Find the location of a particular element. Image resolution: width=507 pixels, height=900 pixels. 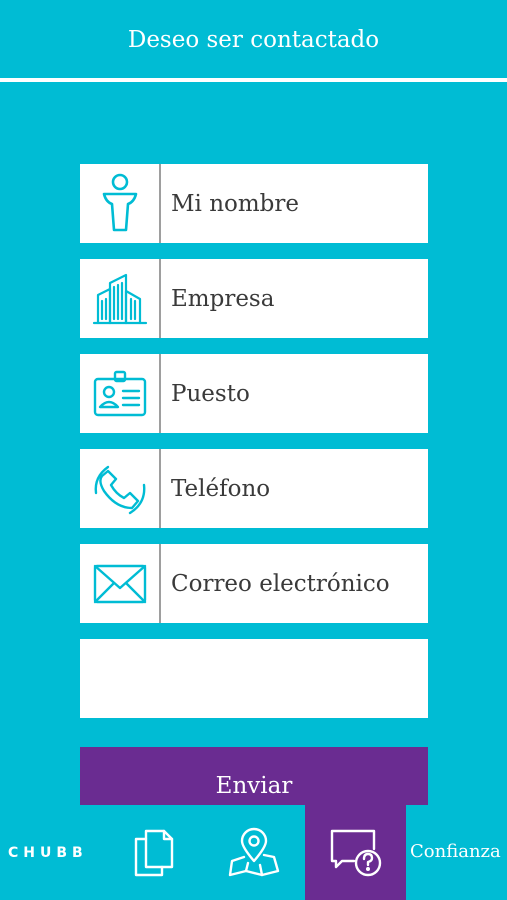

documents-icon is located at coordinates (154, 852).